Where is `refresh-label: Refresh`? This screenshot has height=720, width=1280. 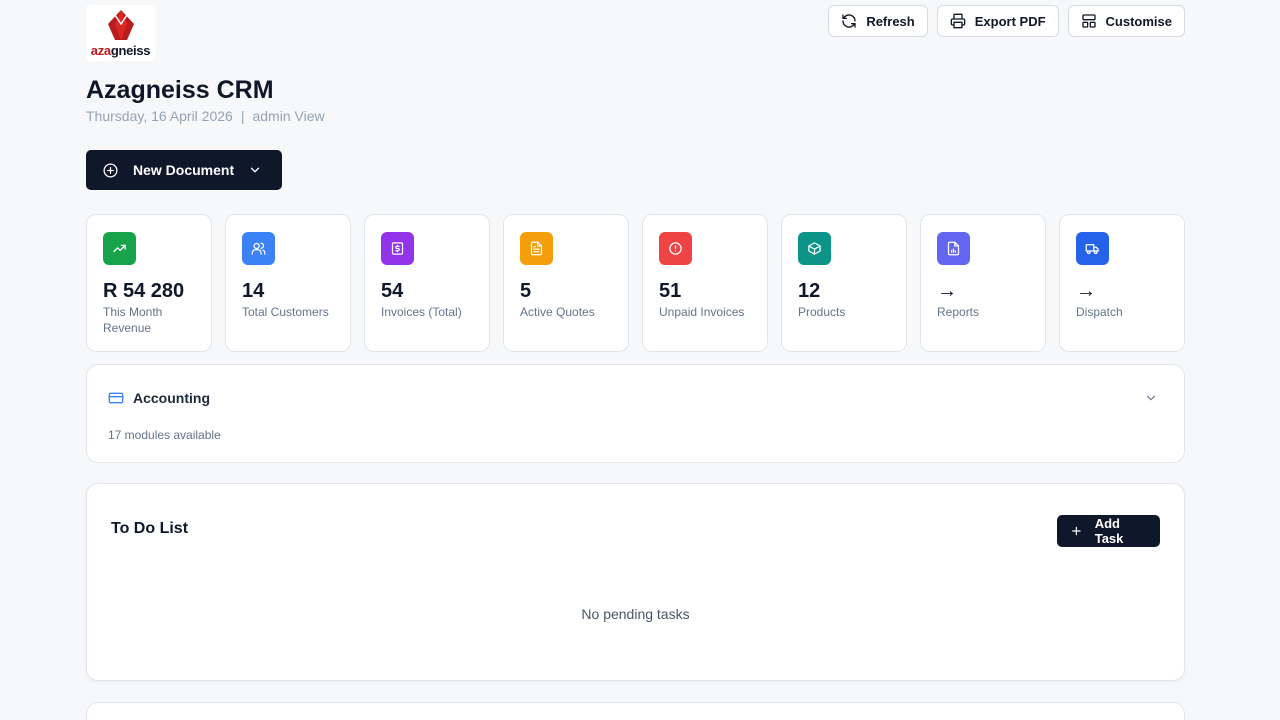 refresh-label: Refresh is located at coordinates (890, 21).